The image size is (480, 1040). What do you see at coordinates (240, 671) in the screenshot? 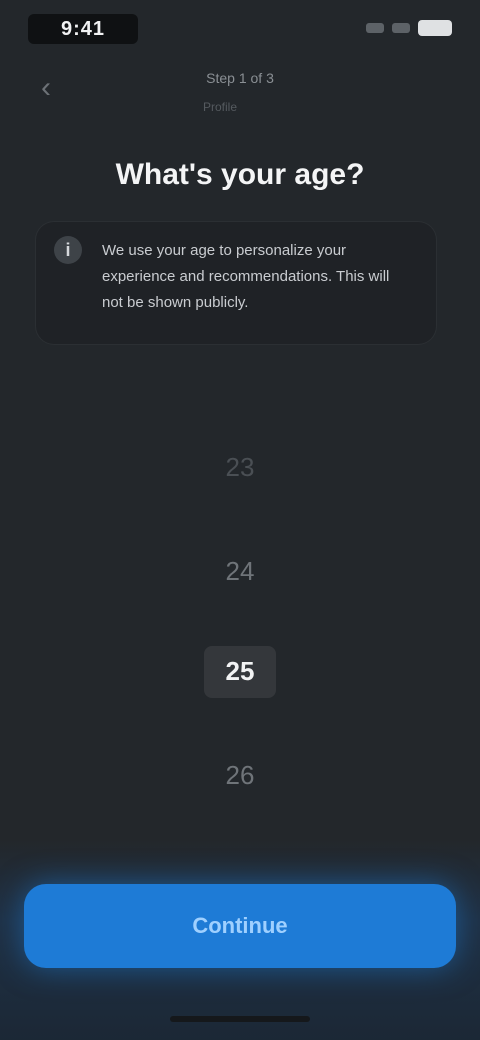
I see `picker-item-selected: 25` at bounding box center [240, 671].